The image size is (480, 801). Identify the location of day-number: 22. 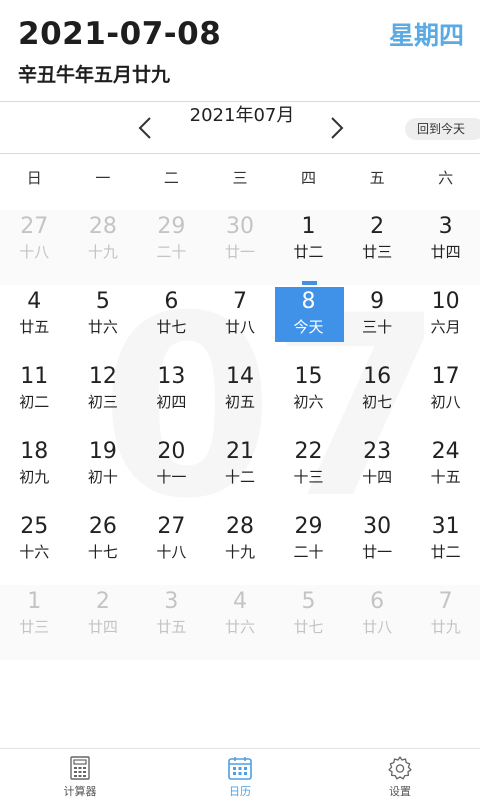
(308, 451).